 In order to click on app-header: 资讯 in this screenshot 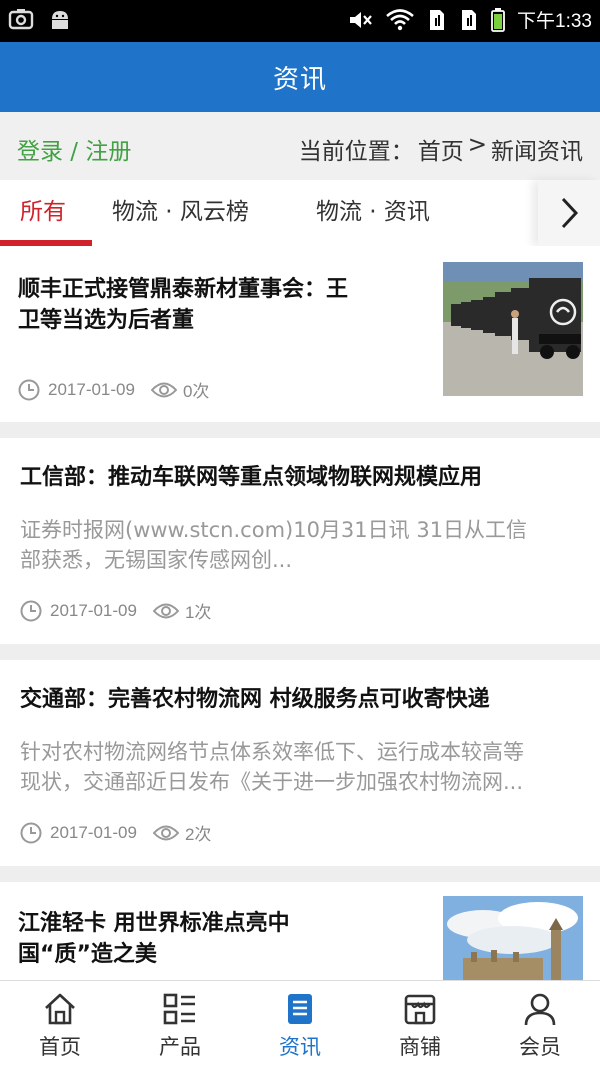, I will do `click(300, 77)`.